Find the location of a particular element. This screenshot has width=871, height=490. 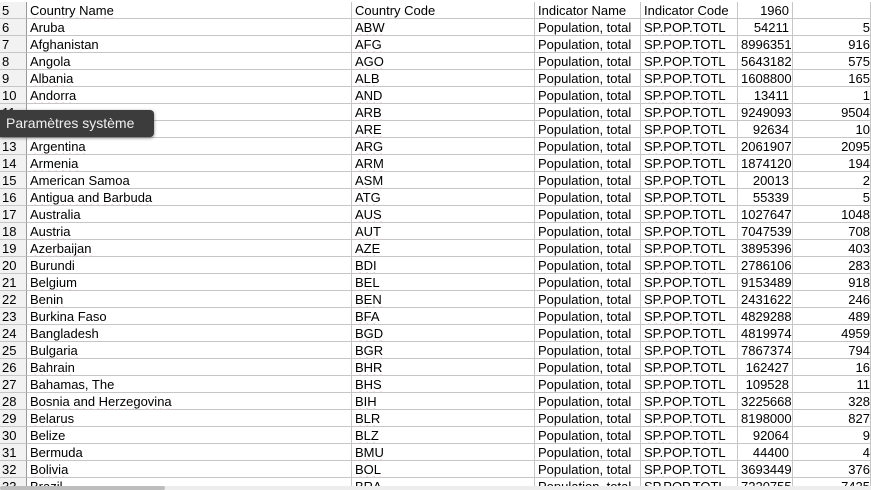

row-number: 14 is located at coordinates (13, 163).